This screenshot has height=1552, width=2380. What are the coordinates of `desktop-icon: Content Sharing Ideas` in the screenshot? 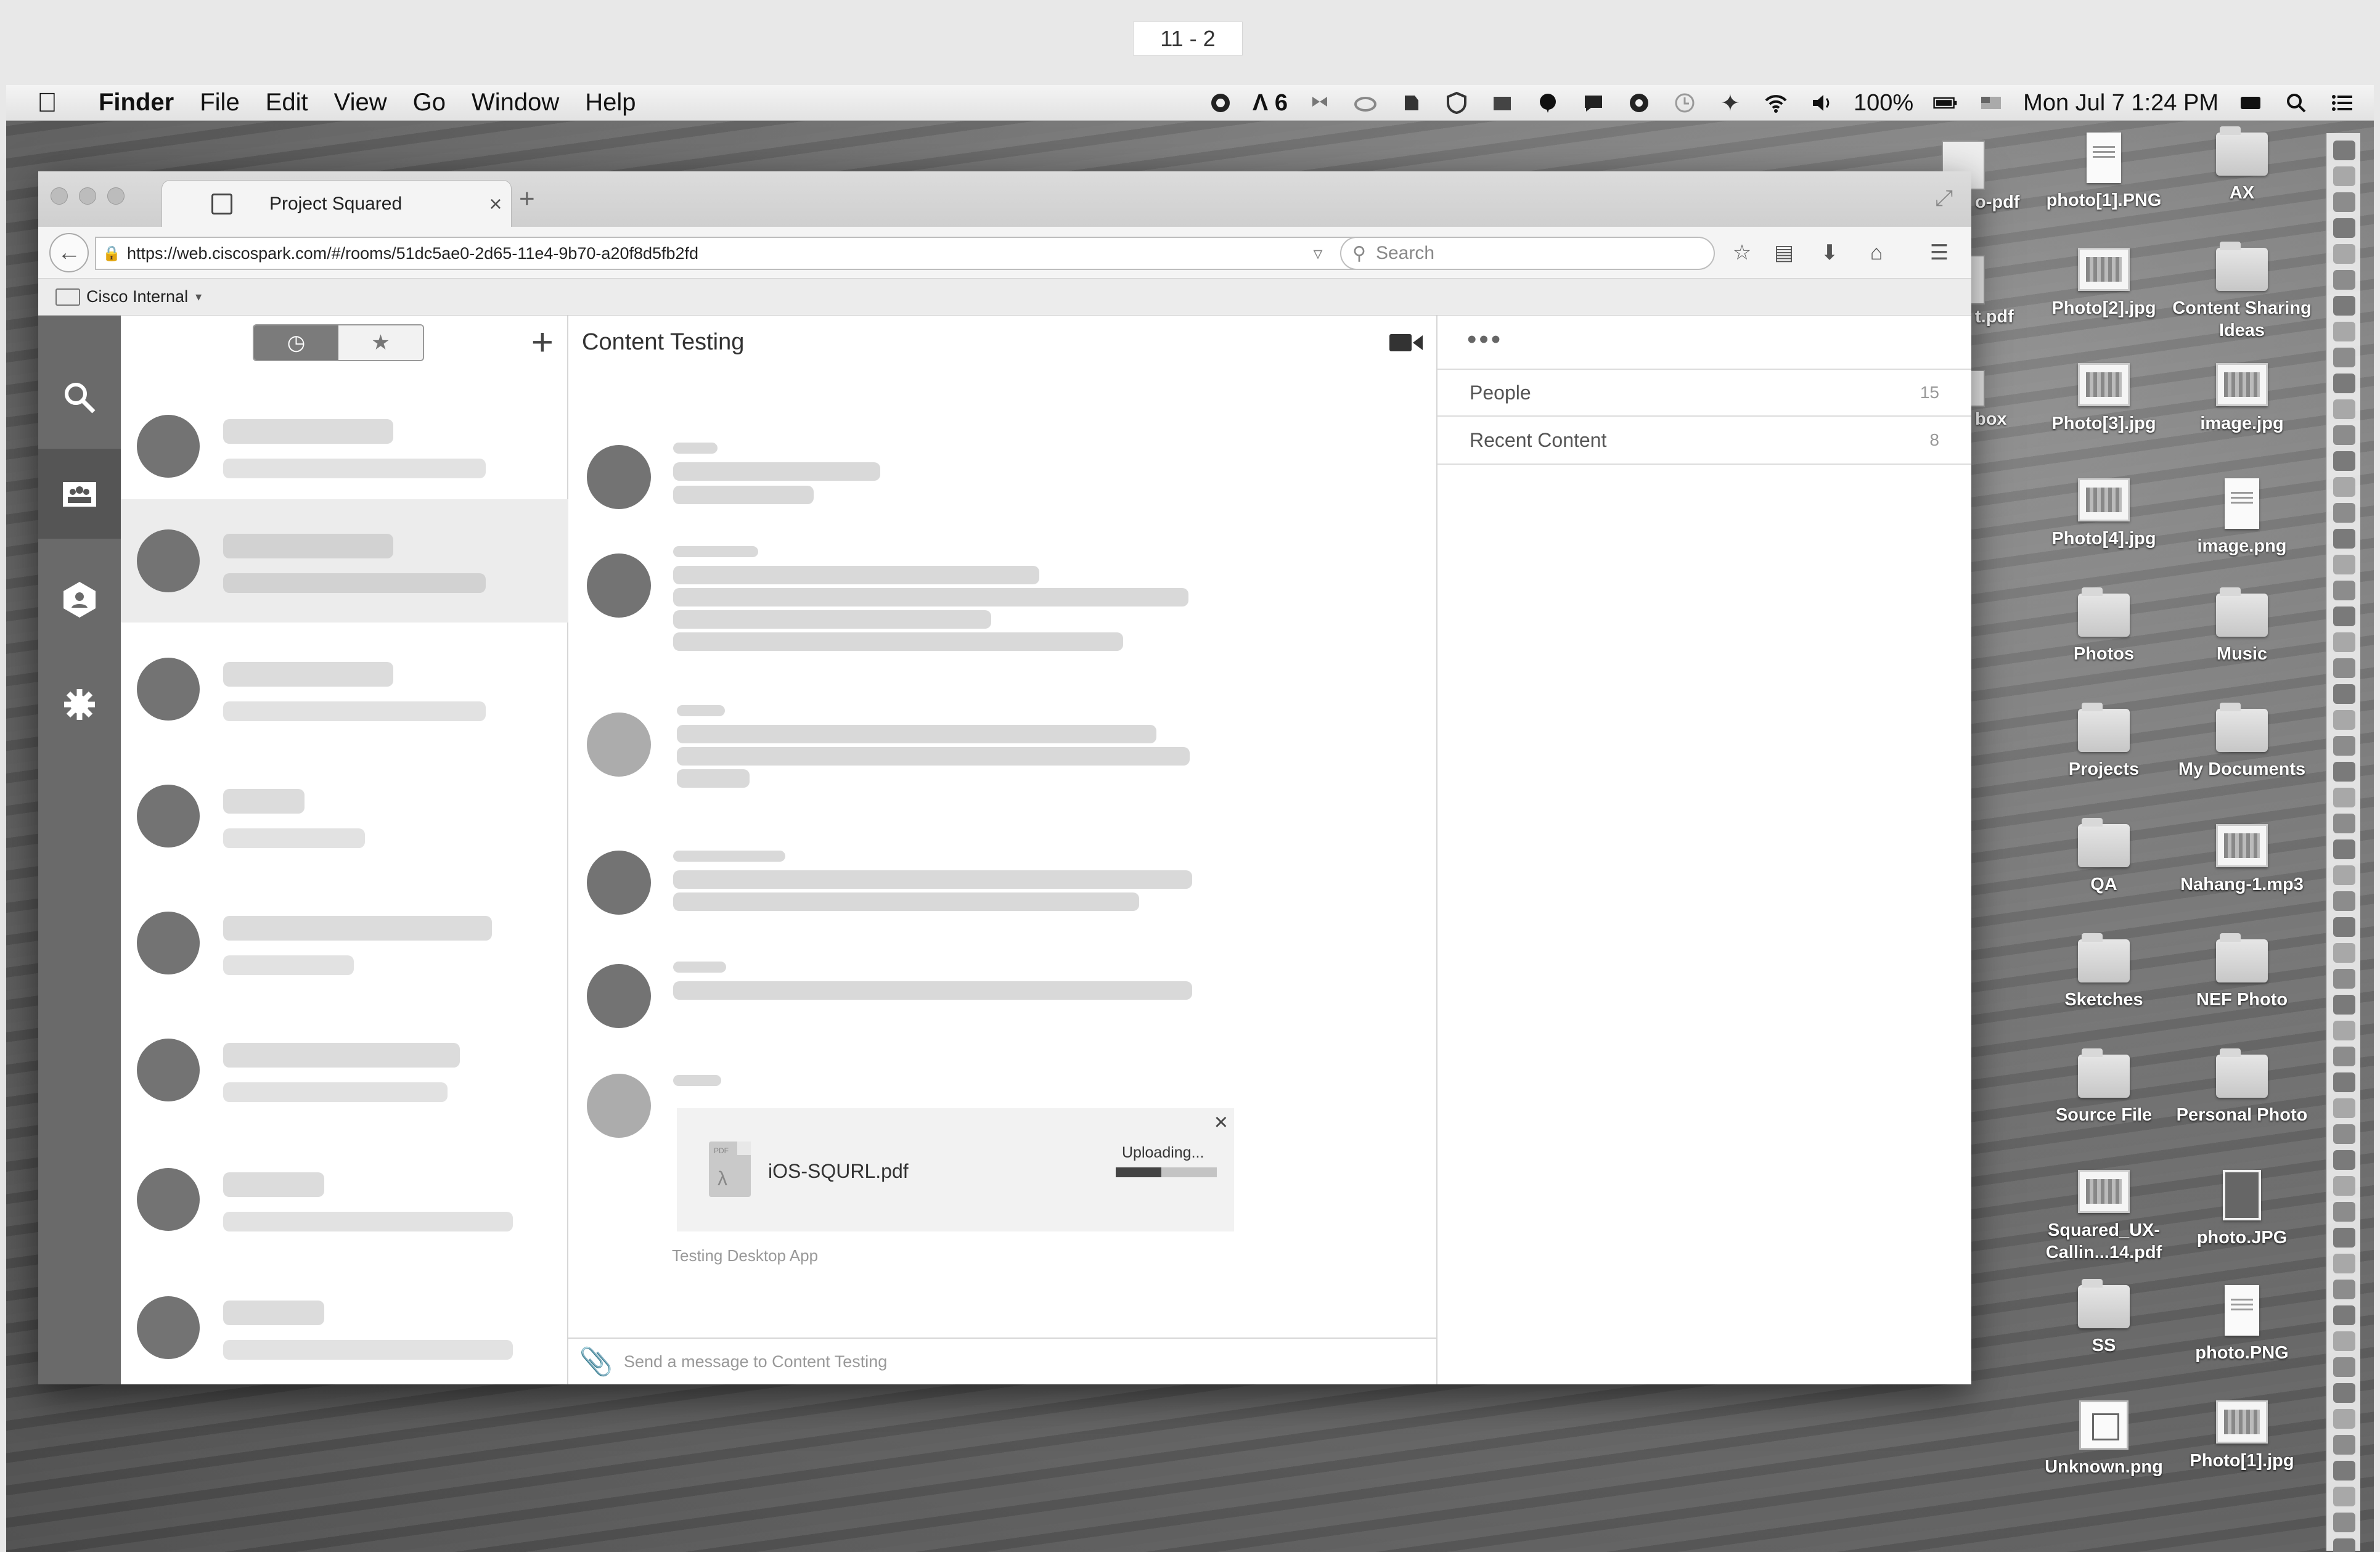 It's located at (2242, 292).